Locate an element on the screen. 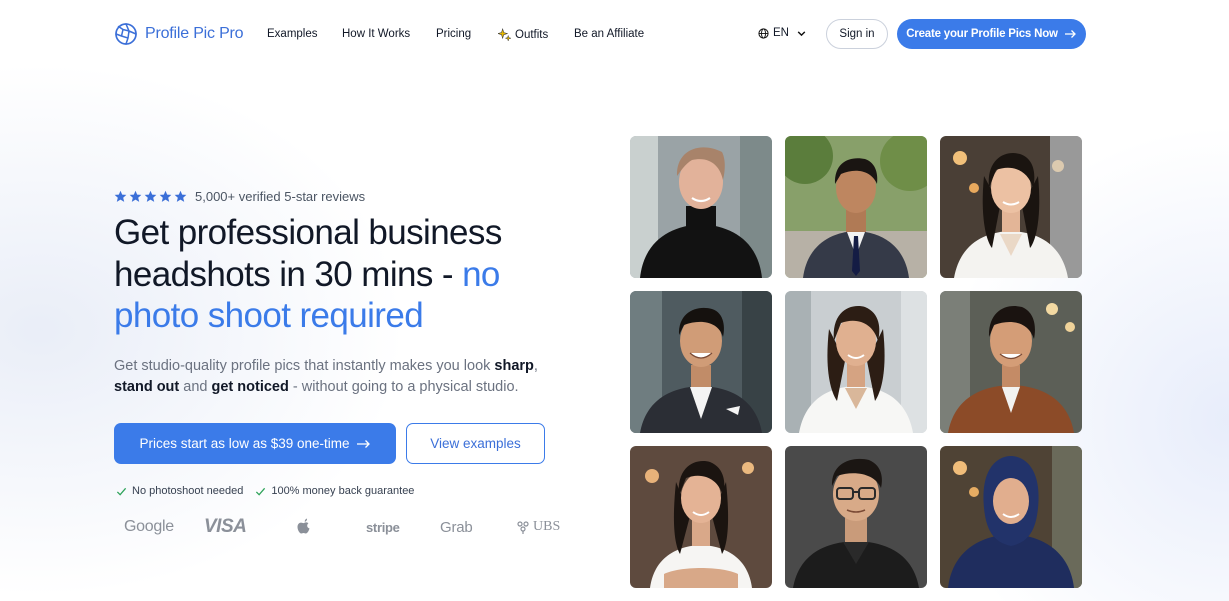 This screenshot has height=601, width=1229. nav-link-outfits-label: Outfits is located at coordinates (532, 34).